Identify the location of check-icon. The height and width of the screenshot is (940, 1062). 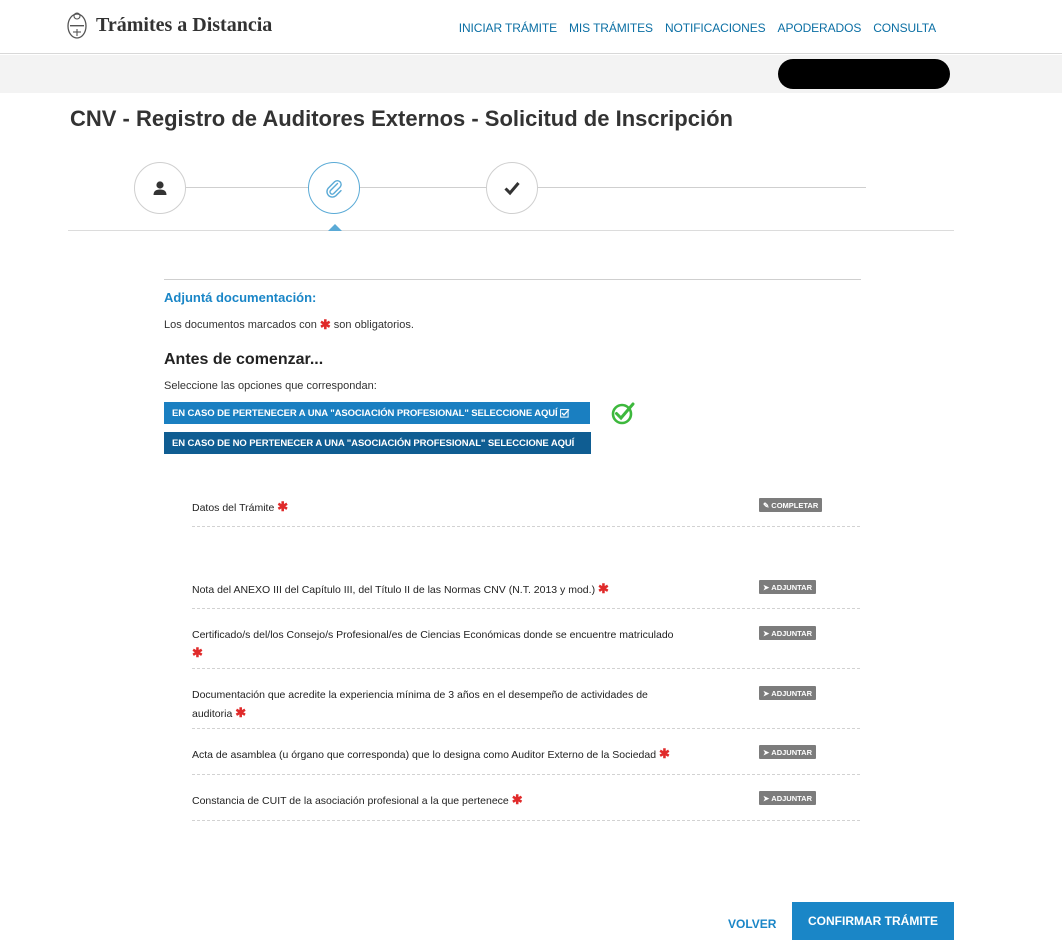
(512, 189).